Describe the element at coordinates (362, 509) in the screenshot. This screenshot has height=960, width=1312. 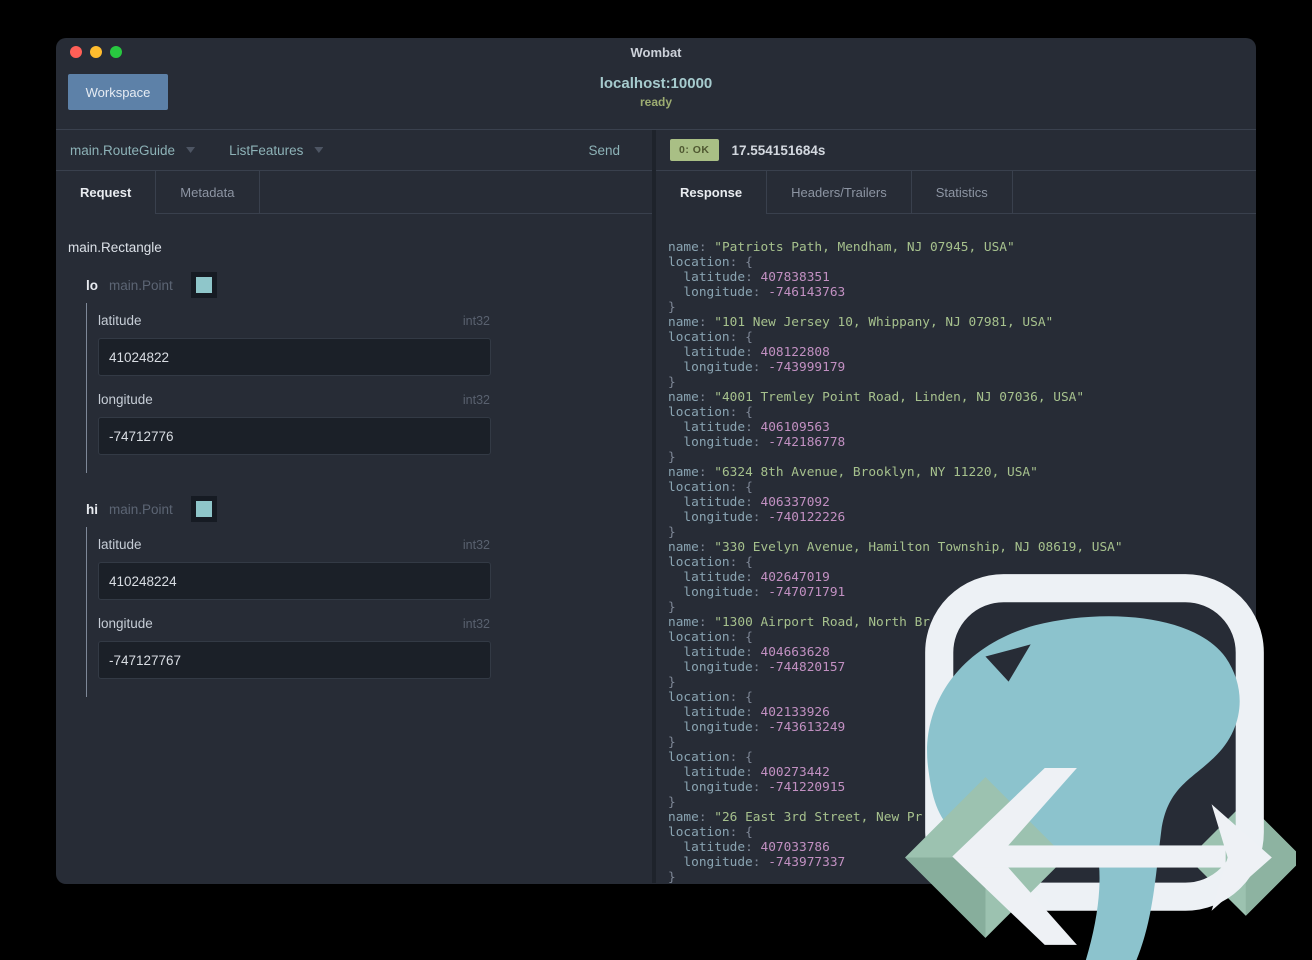
I see `field-group-header: hi main.Point` at that location.